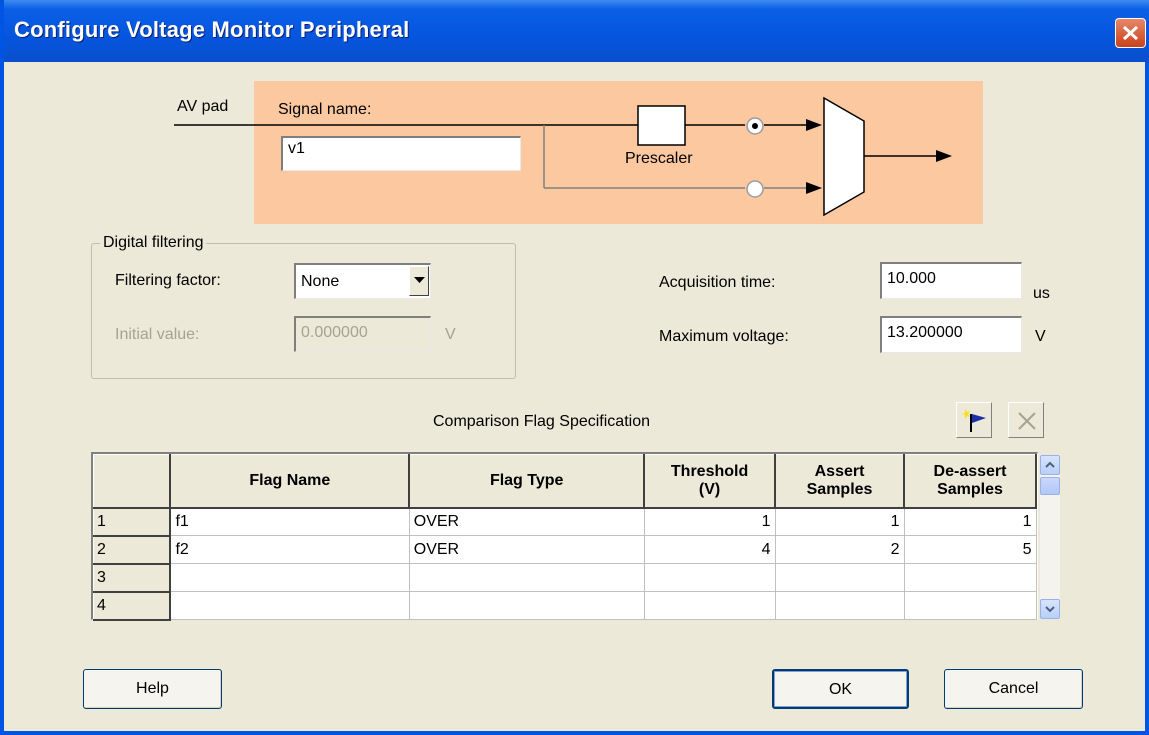 The width and height of the screenshot is (1149, 735). Describe the element at coordinates (951, 280) in the screenshot. I see `acquisition-time-input: 10.000` at that location.